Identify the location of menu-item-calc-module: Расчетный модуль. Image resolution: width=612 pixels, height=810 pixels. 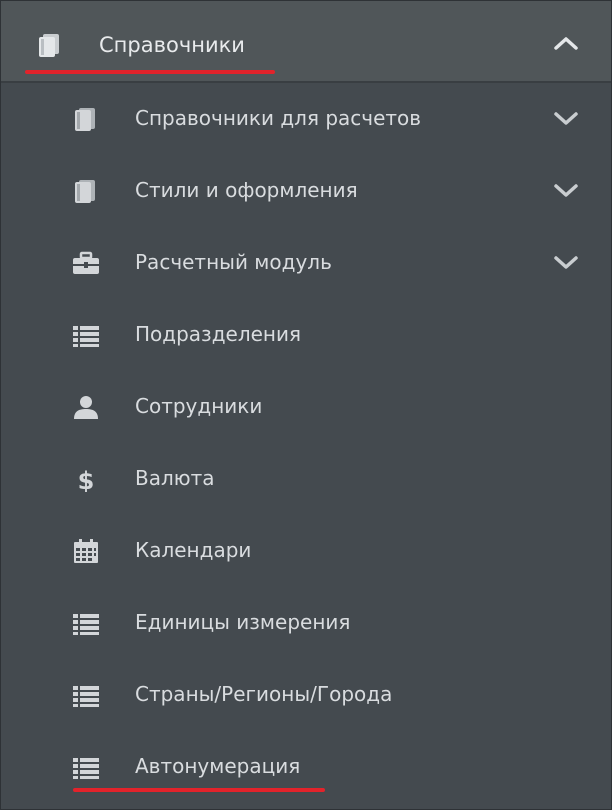
(306, 263).